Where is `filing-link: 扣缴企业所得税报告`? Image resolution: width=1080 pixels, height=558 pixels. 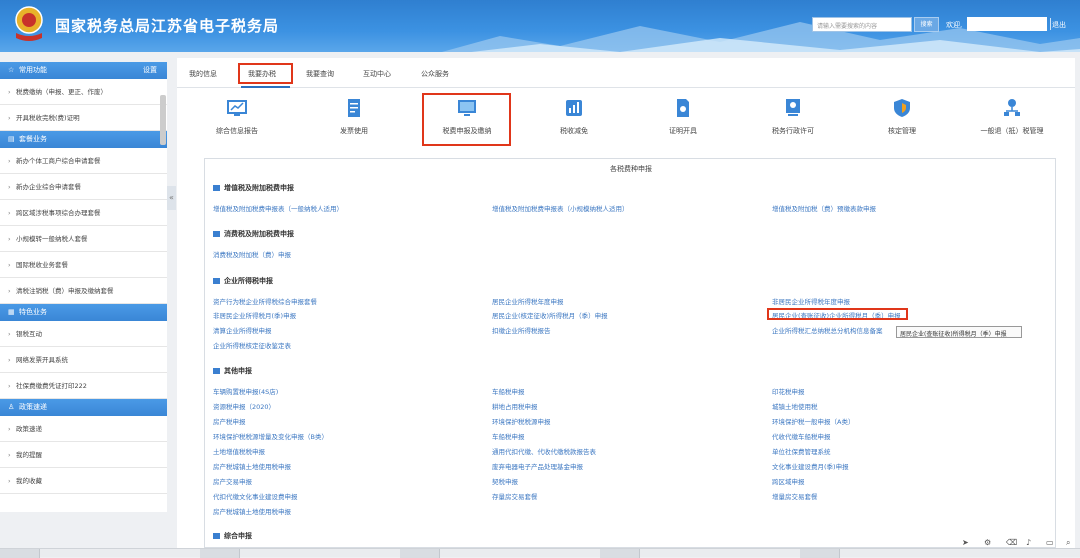 filing-link: 扣缴企业所得税报告 is located at coordinates (521, 330).